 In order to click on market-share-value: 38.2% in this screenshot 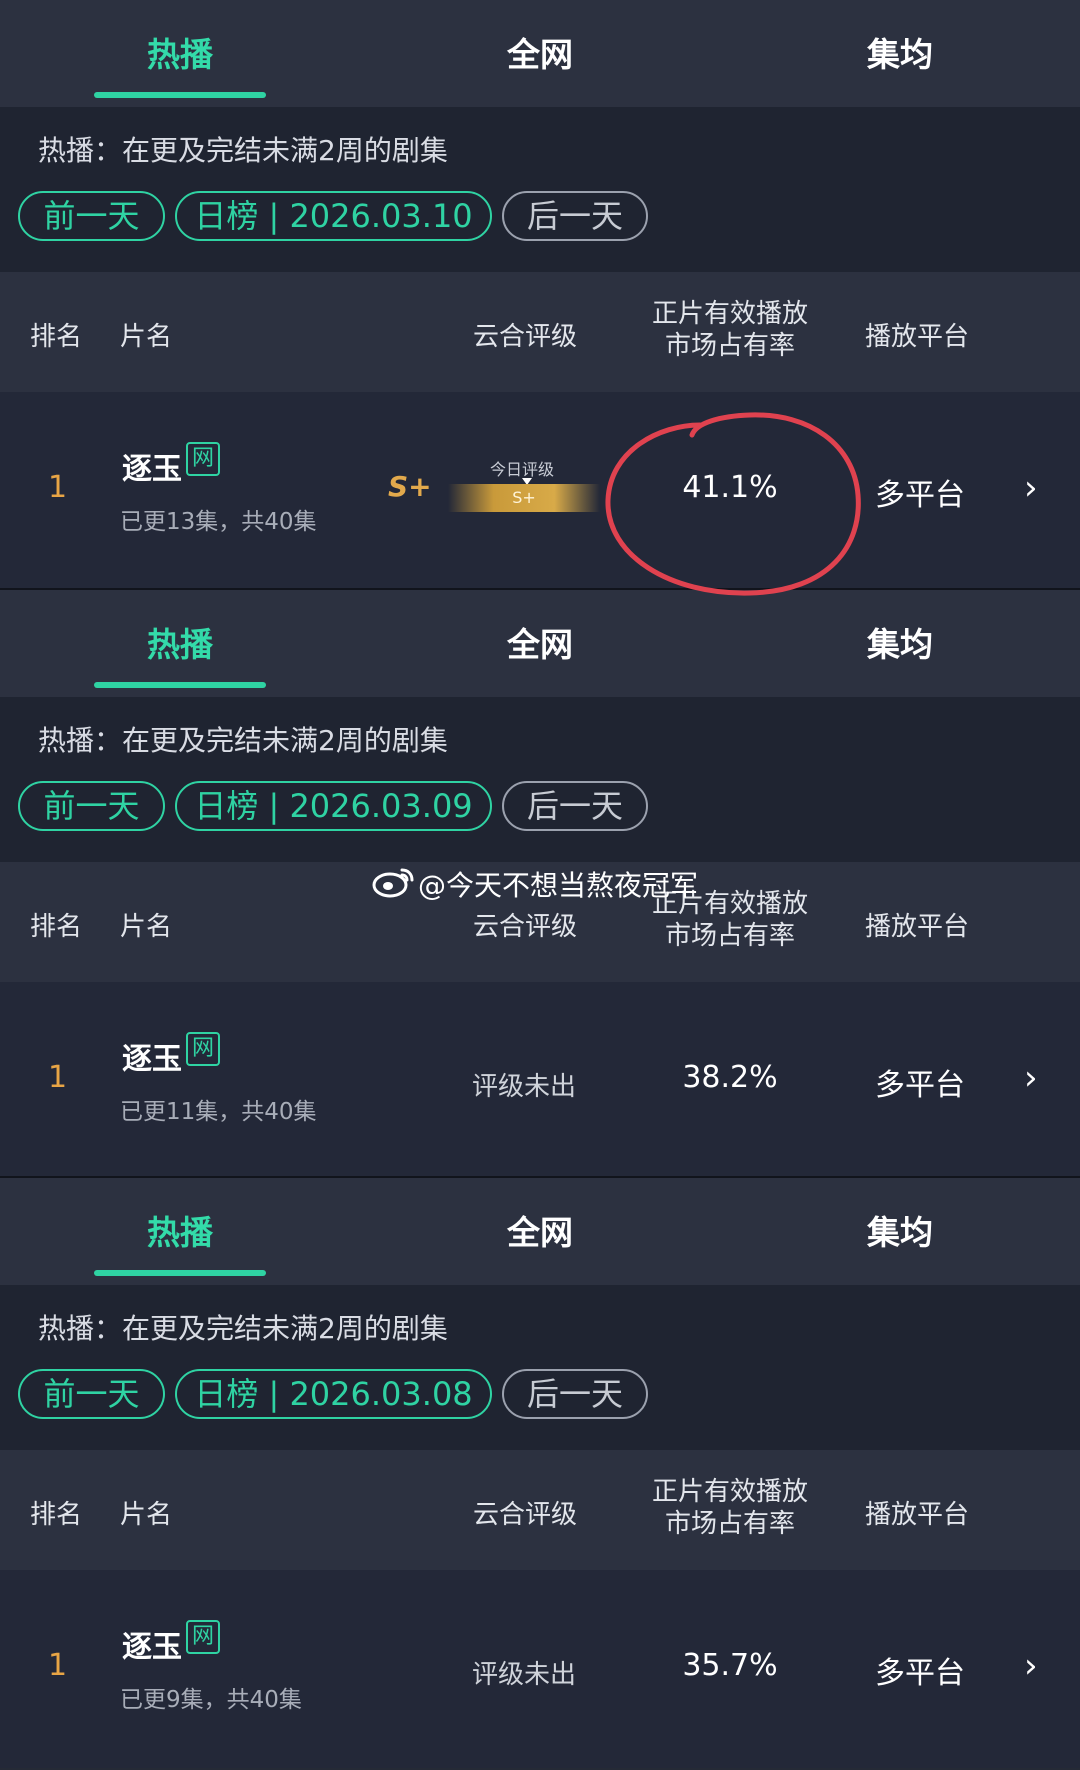, I will do `click(730, 1077)`.